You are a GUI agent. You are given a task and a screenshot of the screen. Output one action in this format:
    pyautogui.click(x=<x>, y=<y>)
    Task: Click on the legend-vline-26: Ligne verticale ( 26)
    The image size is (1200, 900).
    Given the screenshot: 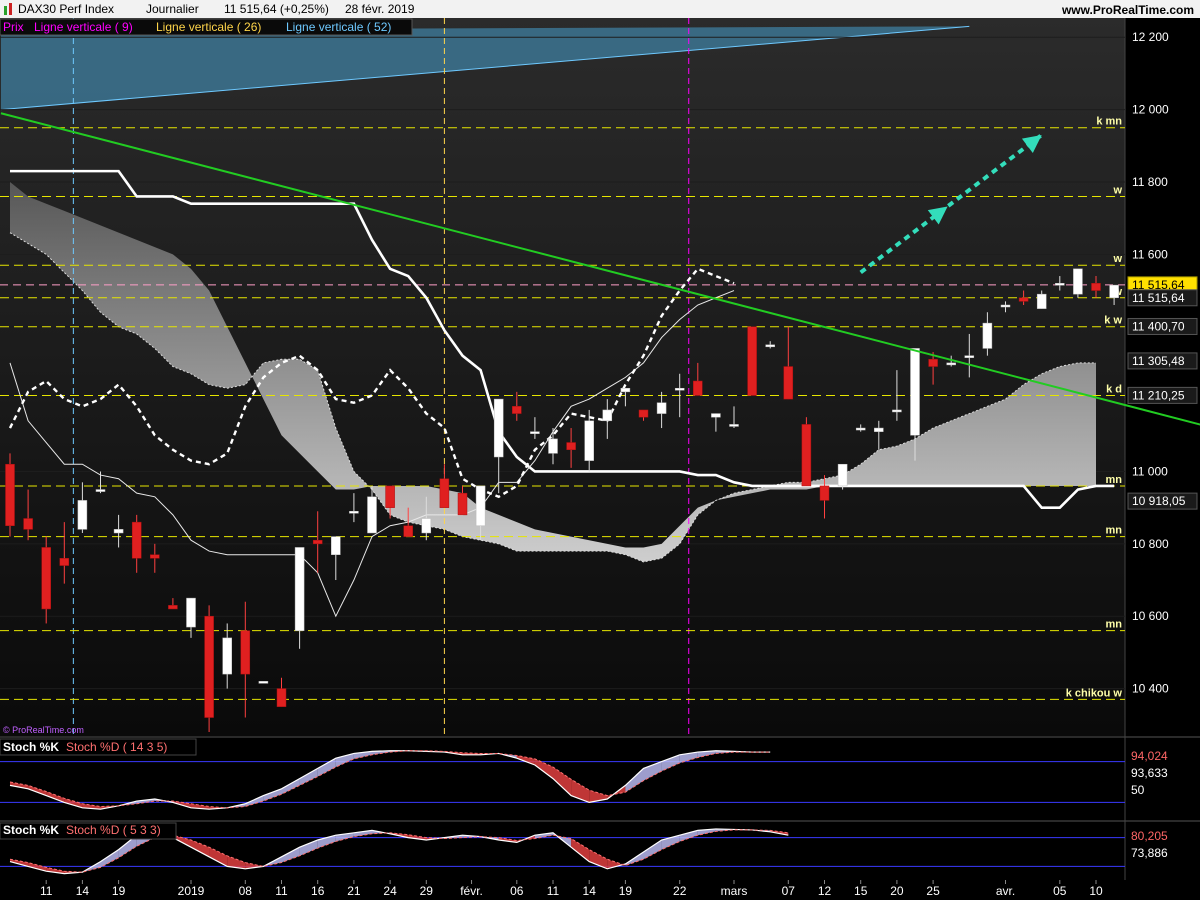 What is the action you would take?
    pyautogui.click(x=208, y=27)
    